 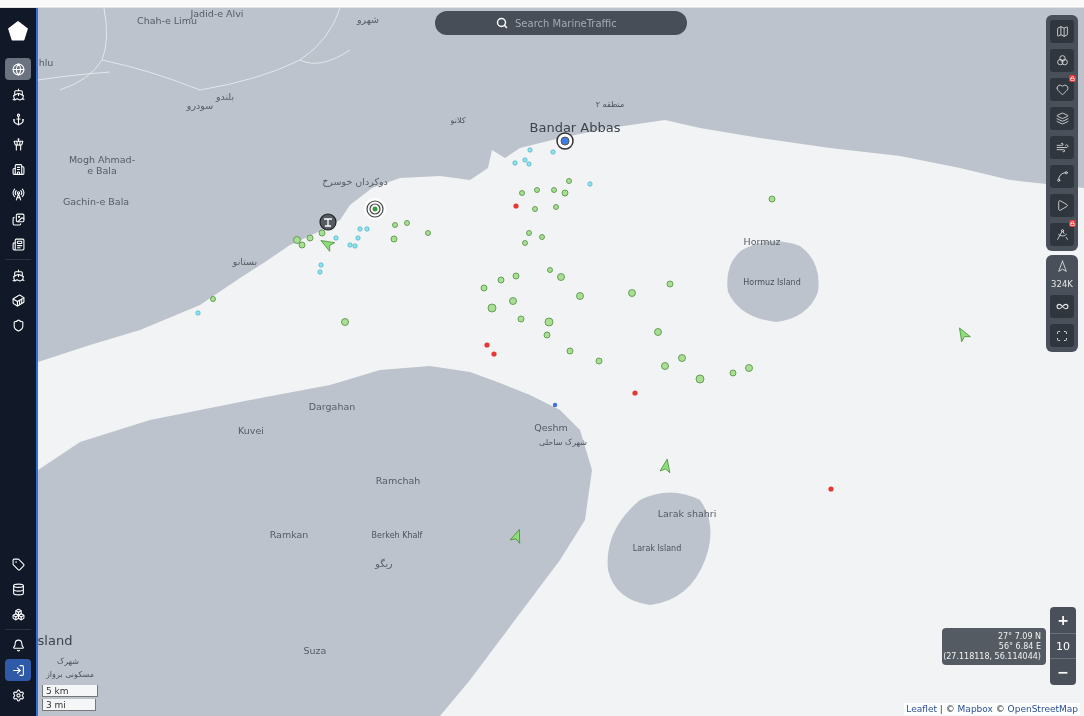 What do you see at coordinates (18, 695) in the screenshot?
I see `settings-icon` at bounding box center [18, 695].